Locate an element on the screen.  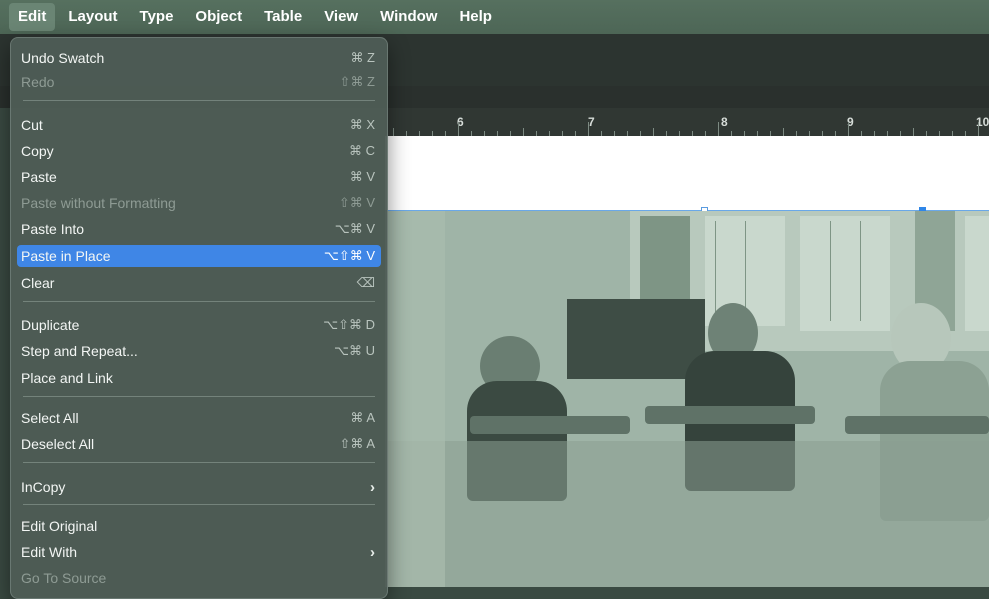
page-canvas is located at coordinates (687, 173).